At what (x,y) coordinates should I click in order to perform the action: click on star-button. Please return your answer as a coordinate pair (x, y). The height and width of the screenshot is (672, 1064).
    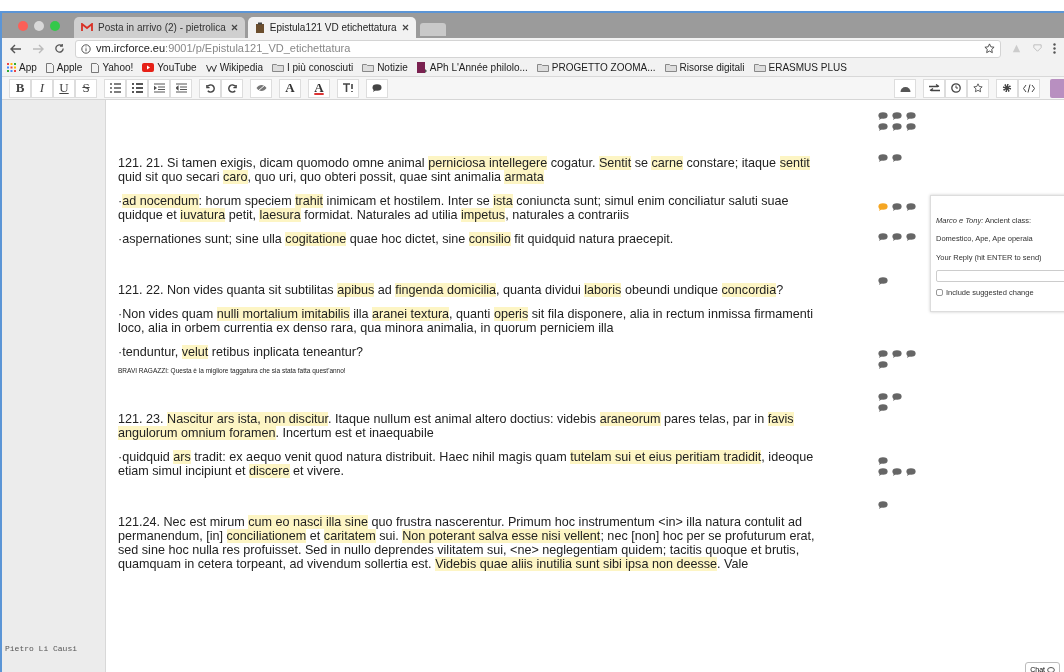
    Looking at the image, I should click on (978, 88).